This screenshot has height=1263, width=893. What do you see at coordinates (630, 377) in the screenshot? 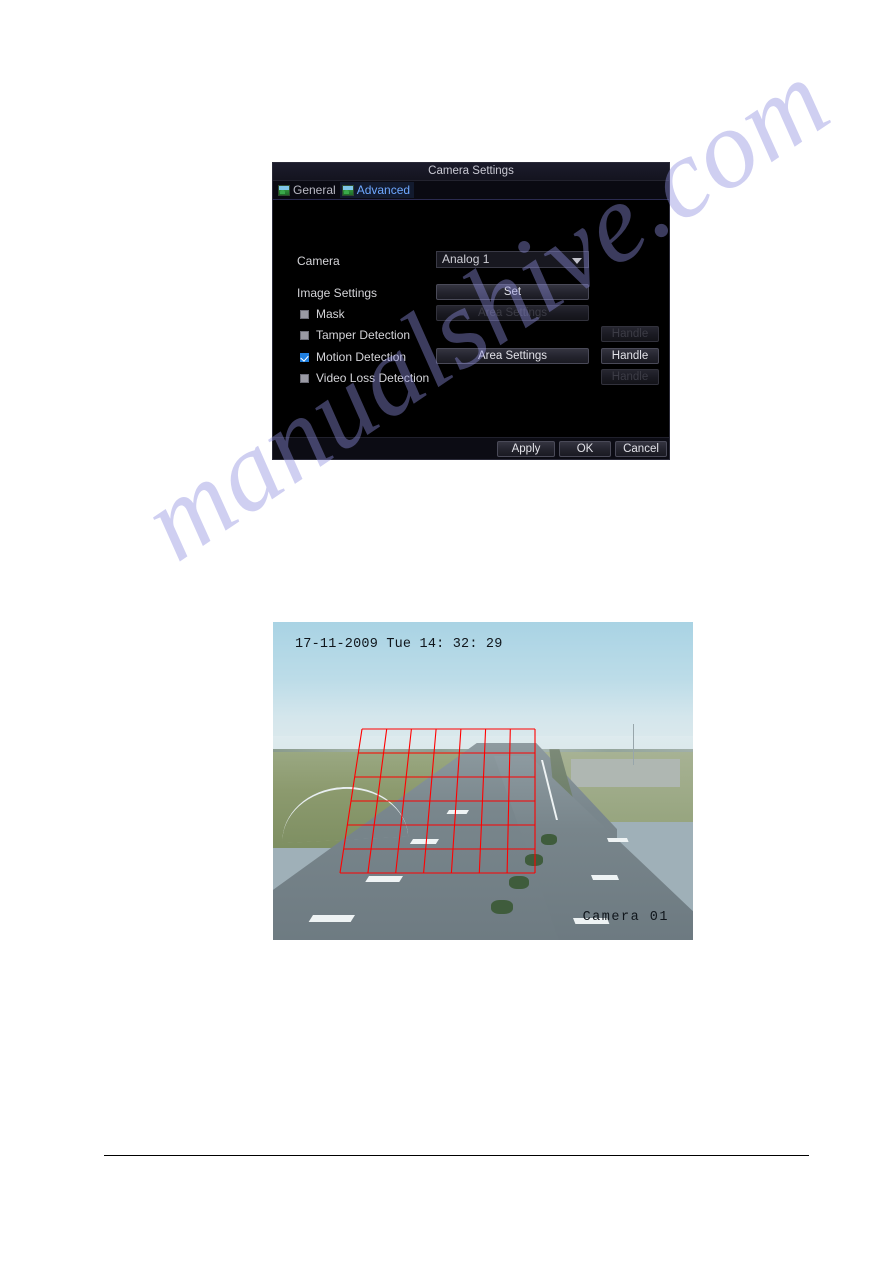
I see `video-loss-detection-handle-button: Handle` at bounding box center [630, 377].